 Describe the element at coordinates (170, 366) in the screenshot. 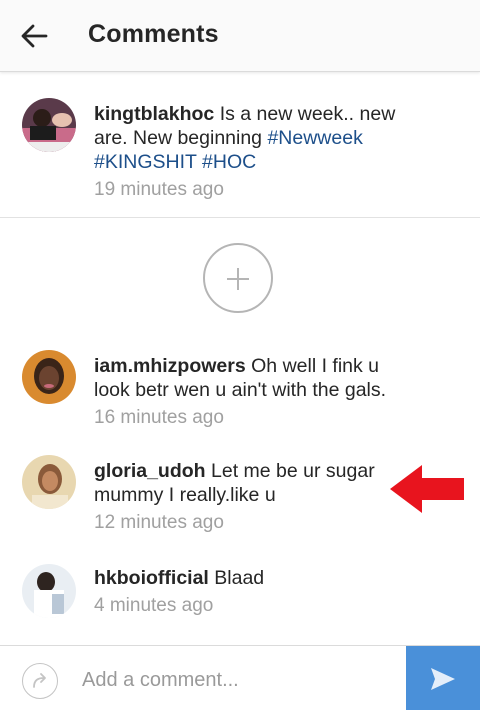

I see `username: iam.mhizpowers` at that location.